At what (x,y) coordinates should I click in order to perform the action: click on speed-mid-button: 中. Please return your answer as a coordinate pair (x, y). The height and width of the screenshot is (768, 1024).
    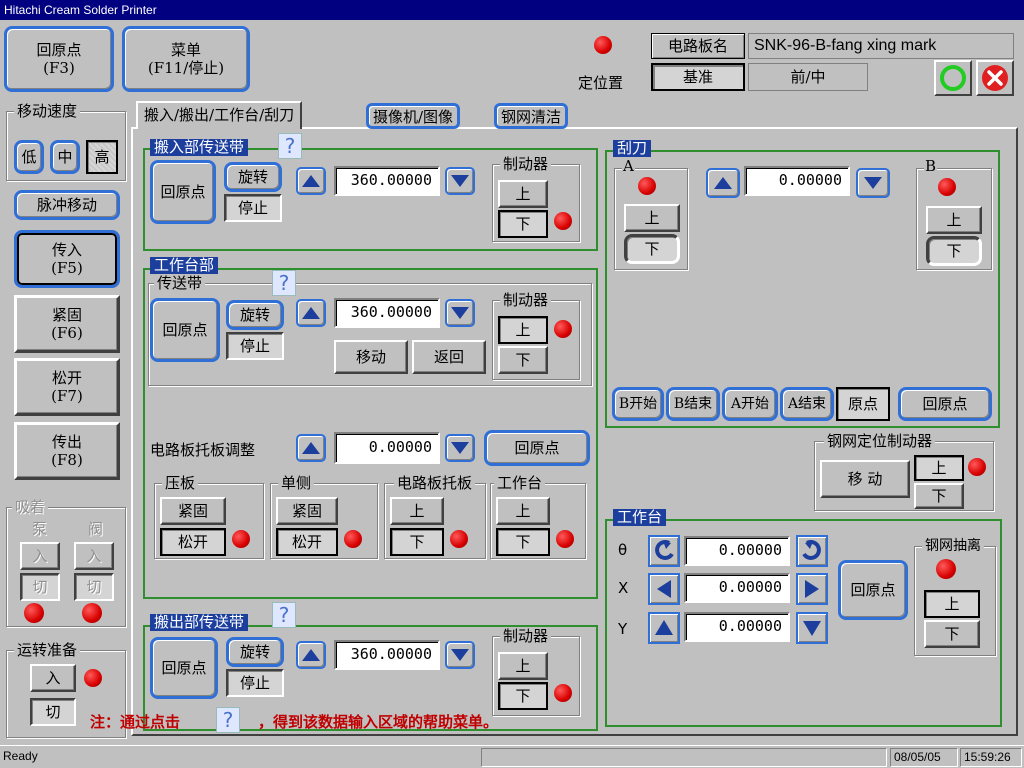
    Looking at the image, I should click on (65, 157).